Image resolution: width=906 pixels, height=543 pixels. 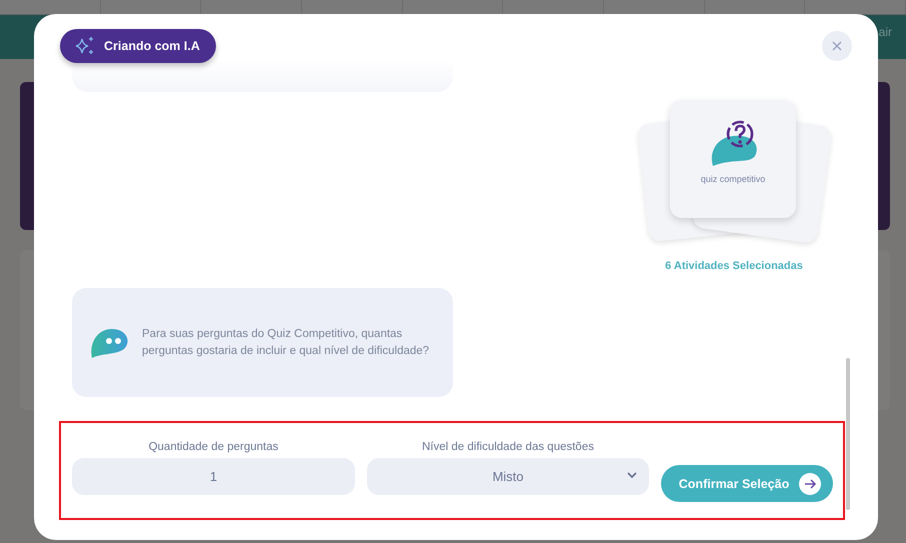 I want to click on difficulty-dropdown: Misto, so click(x=508, y=476).